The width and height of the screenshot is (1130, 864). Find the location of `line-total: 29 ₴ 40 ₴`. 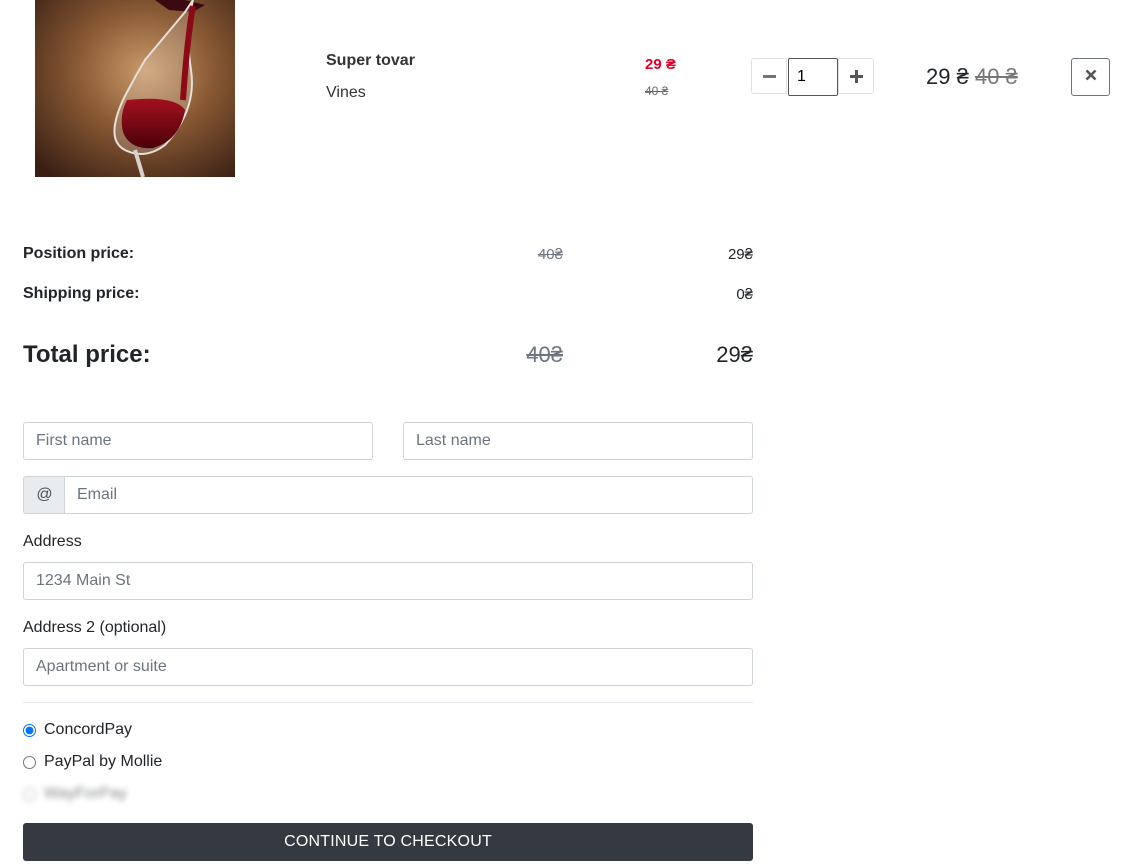

line-total: 29 ₴ 40 ₴ is located at coordinates (972, 77).